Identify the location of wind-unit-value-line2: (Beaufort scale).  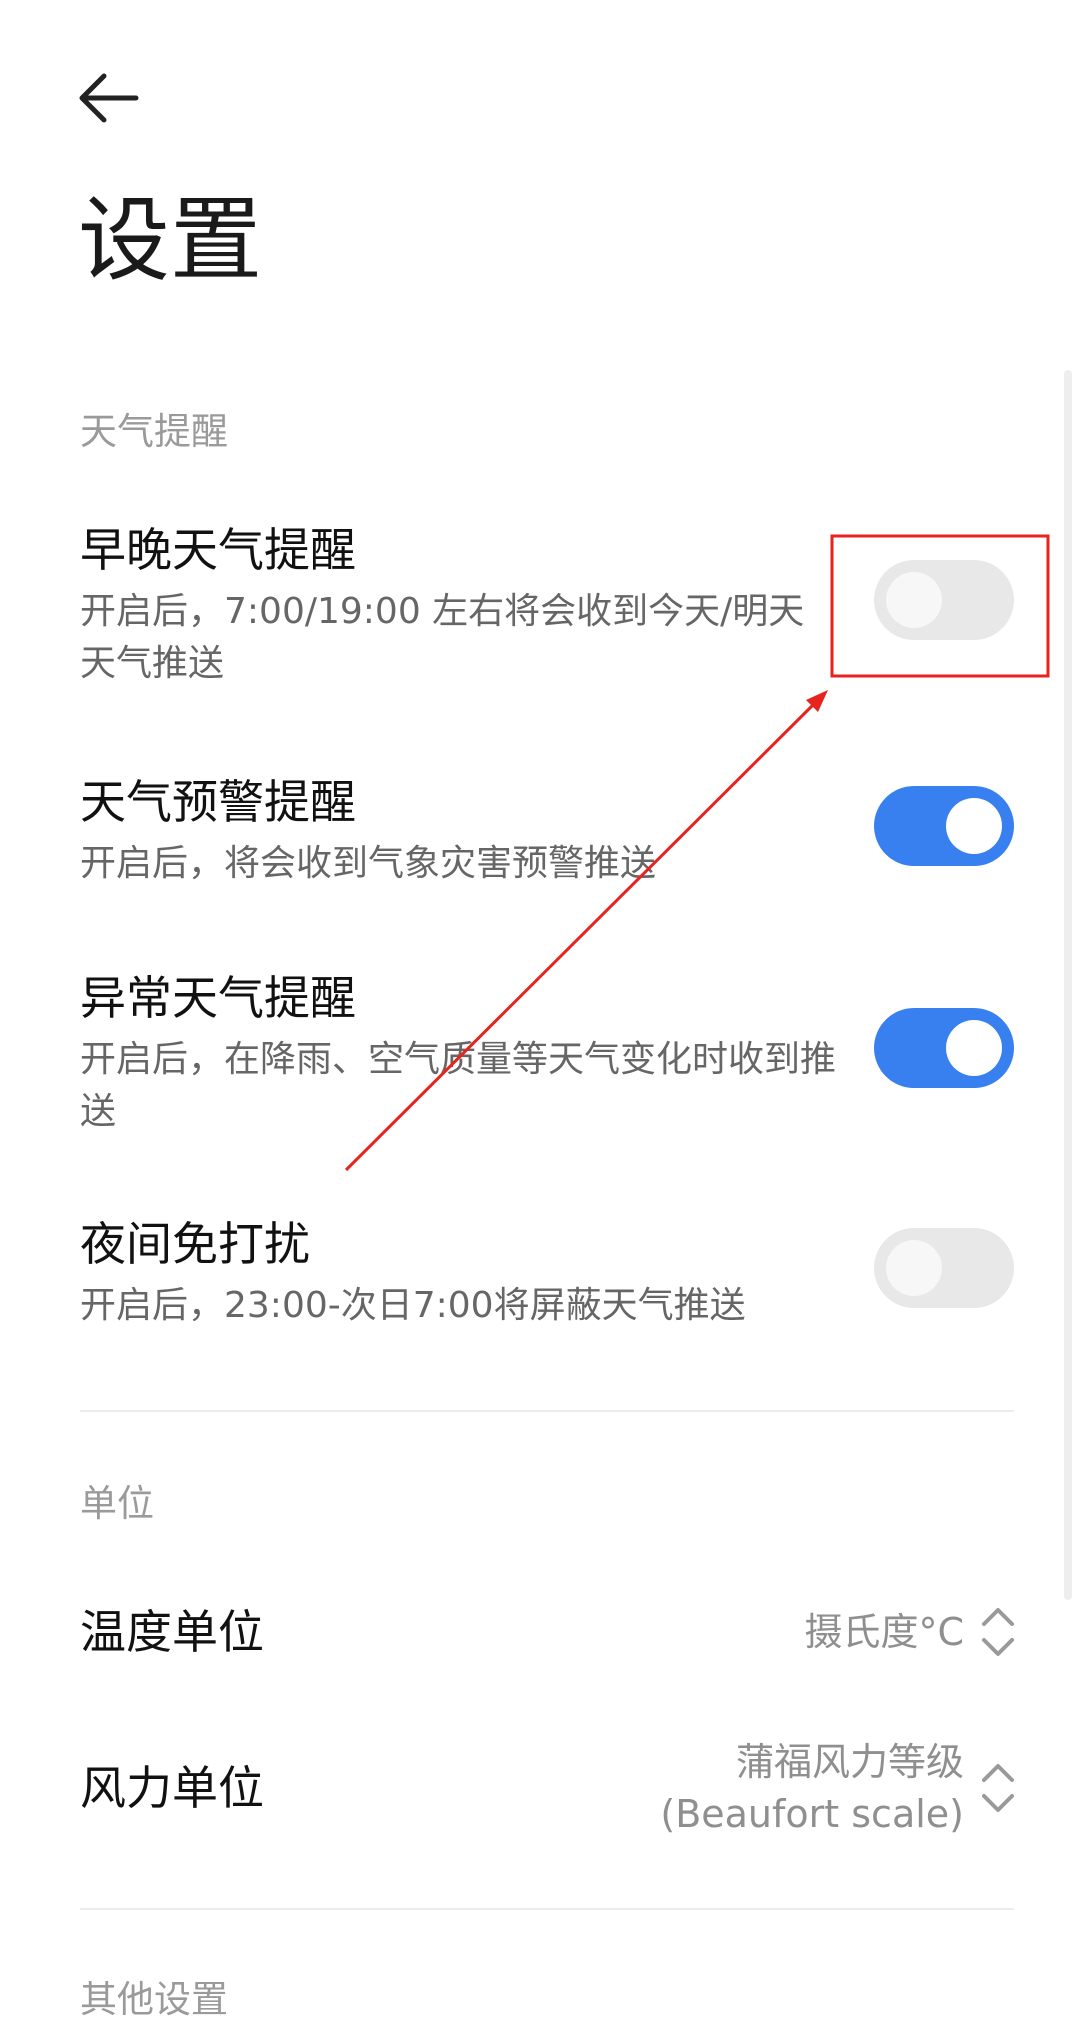
(812, 1814).